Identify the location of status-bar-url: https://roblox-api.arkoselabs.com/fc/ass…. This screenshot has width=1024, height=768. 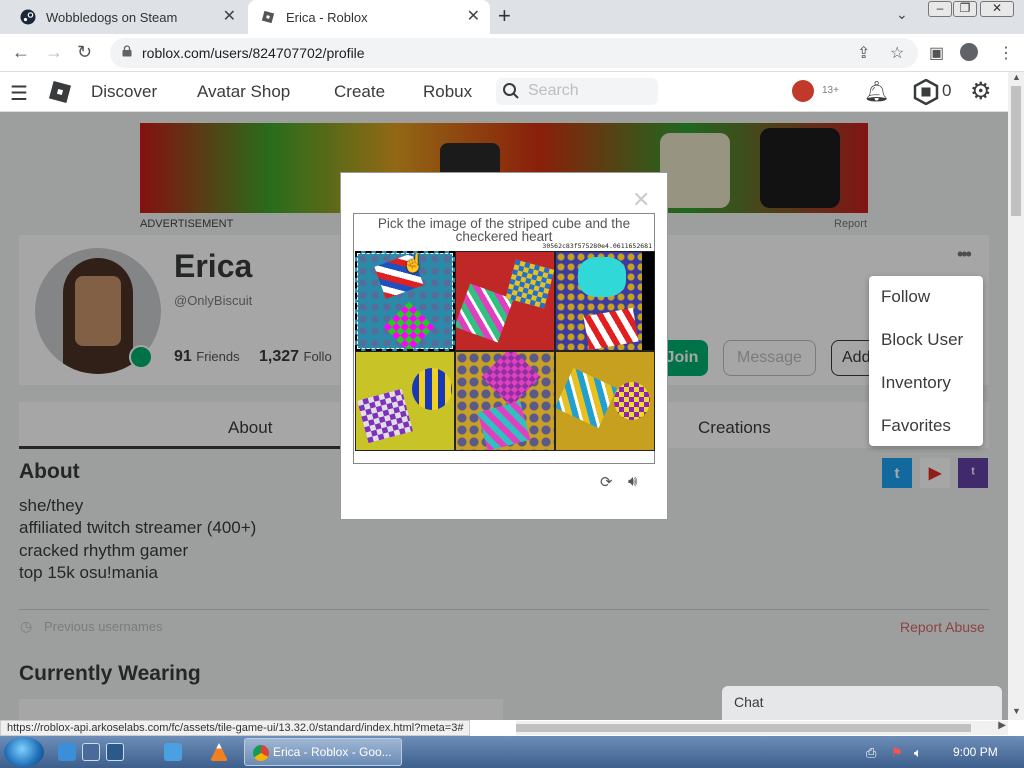
(235, 728).